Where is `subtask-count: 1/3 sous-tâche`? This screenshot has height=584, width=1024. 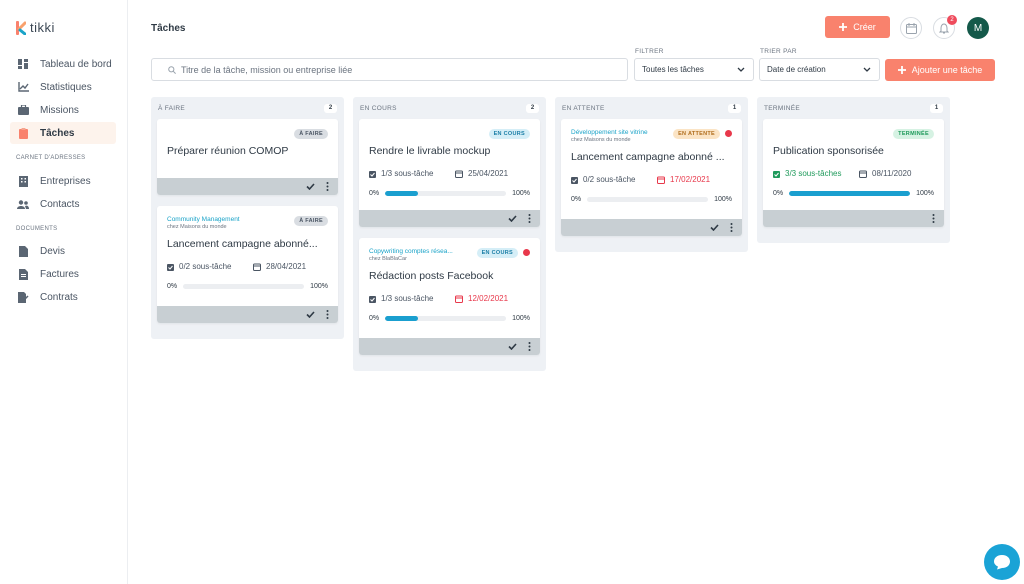 subtask-count: 1/3 sous-tâche is located at coordinates (407, 298).